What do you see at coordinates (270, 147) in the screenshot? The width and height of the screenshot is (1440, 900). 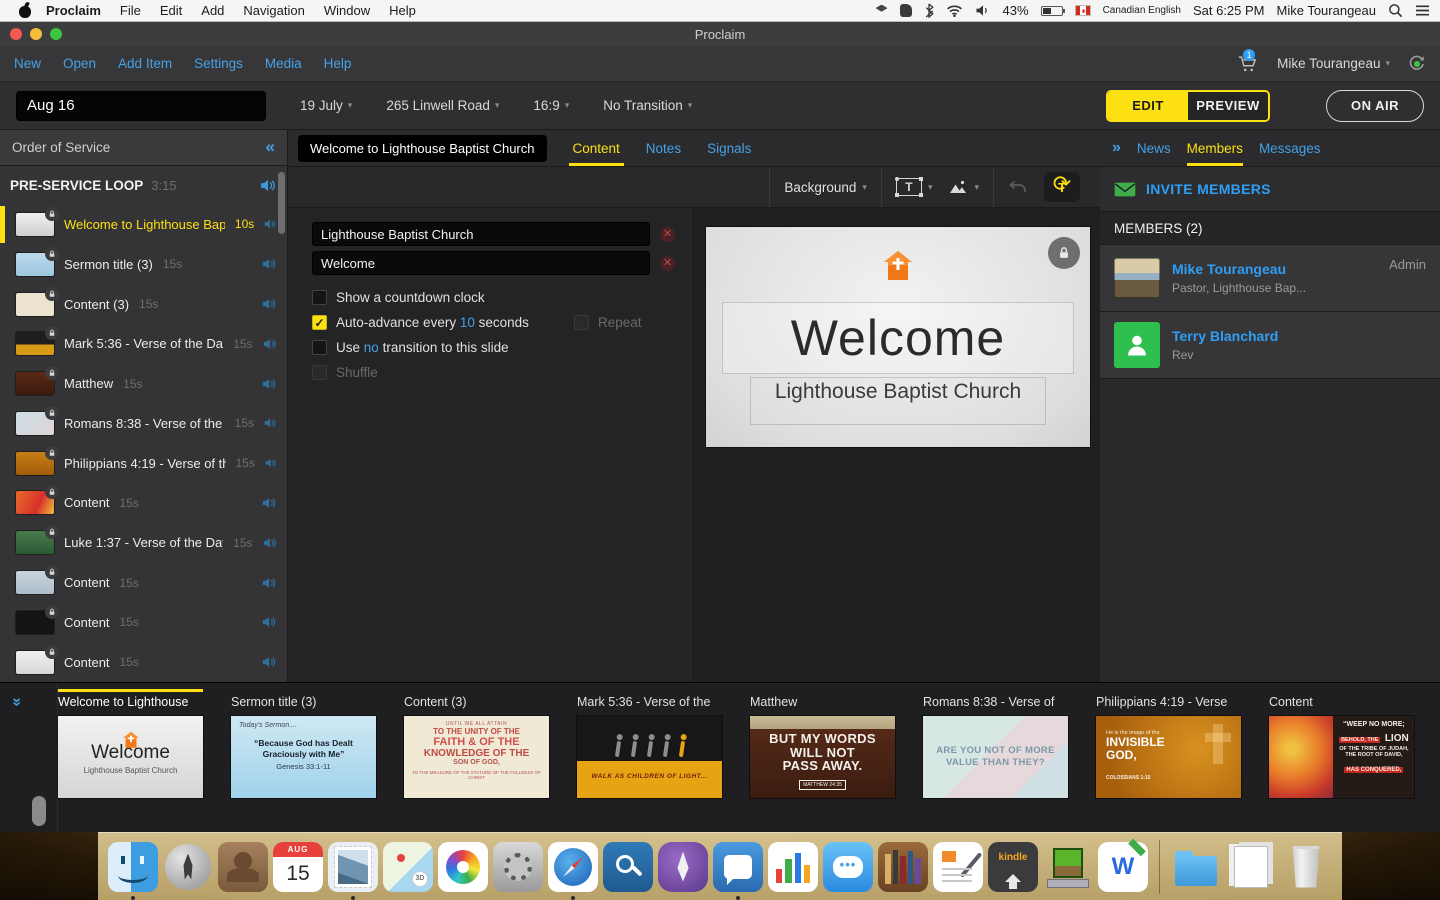 I see `collapse-sidebar-icon: «` at bounding box center [270, 147].